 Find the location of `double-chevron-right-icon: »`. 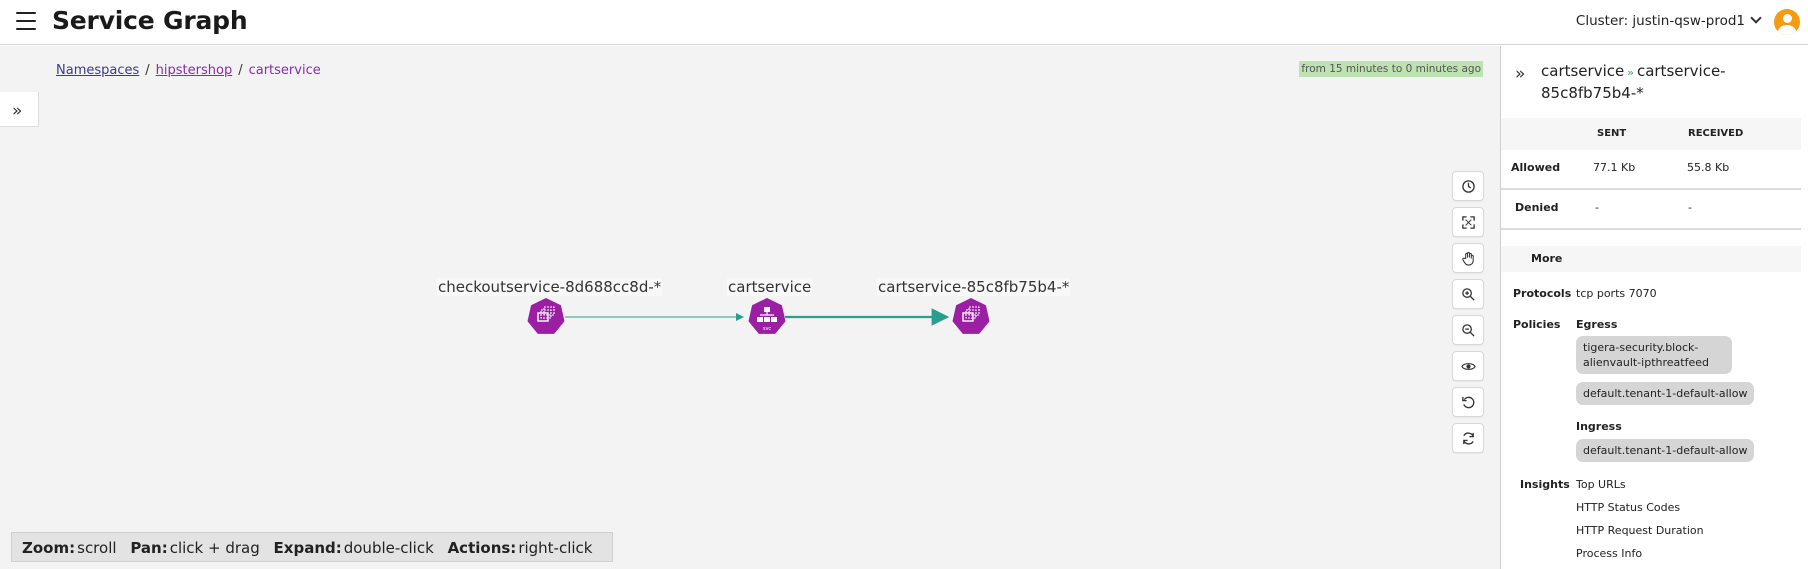

double-chevron-right-icon: » is located at coordinates (17, 111).